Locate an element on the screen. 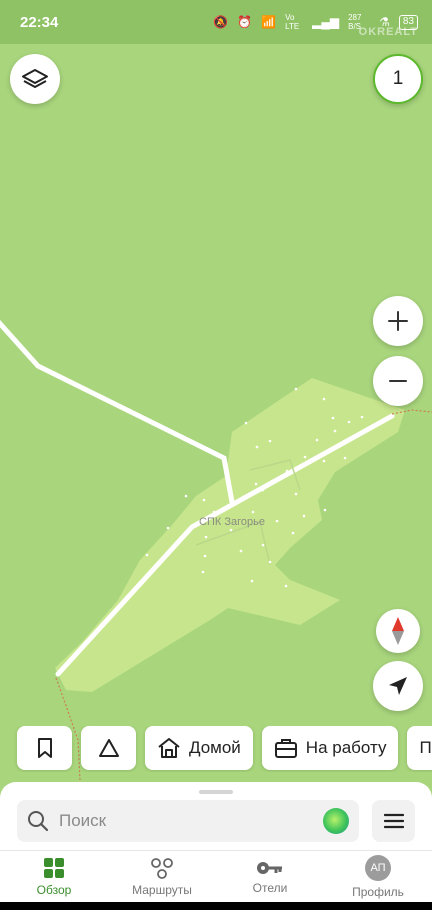  more-chip: По is located at coordinates (419, 748).